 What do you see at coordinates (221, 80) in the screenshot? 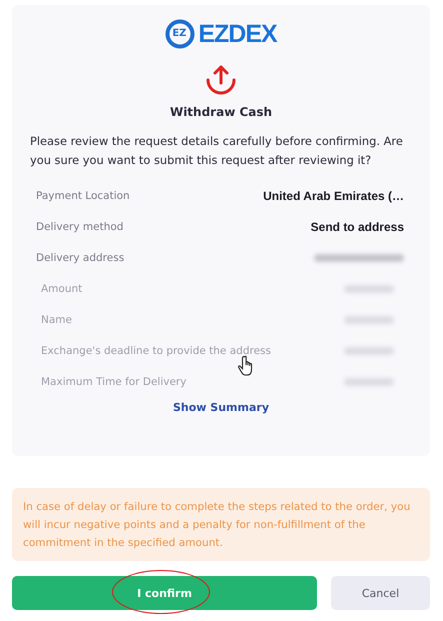
I see `upload-icon` at bounding box center [221, 80].